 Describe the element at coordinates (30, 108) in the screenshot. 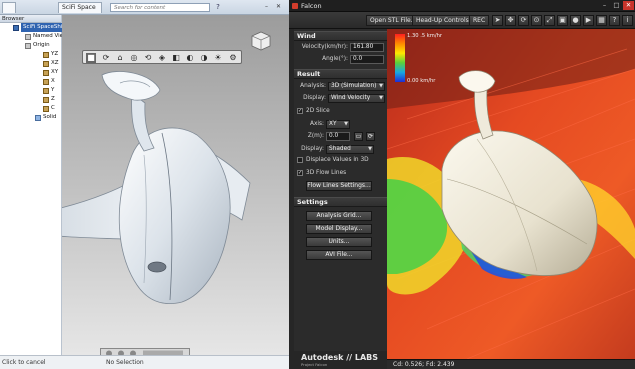

I see `tree-item-center-point: C` at that location.